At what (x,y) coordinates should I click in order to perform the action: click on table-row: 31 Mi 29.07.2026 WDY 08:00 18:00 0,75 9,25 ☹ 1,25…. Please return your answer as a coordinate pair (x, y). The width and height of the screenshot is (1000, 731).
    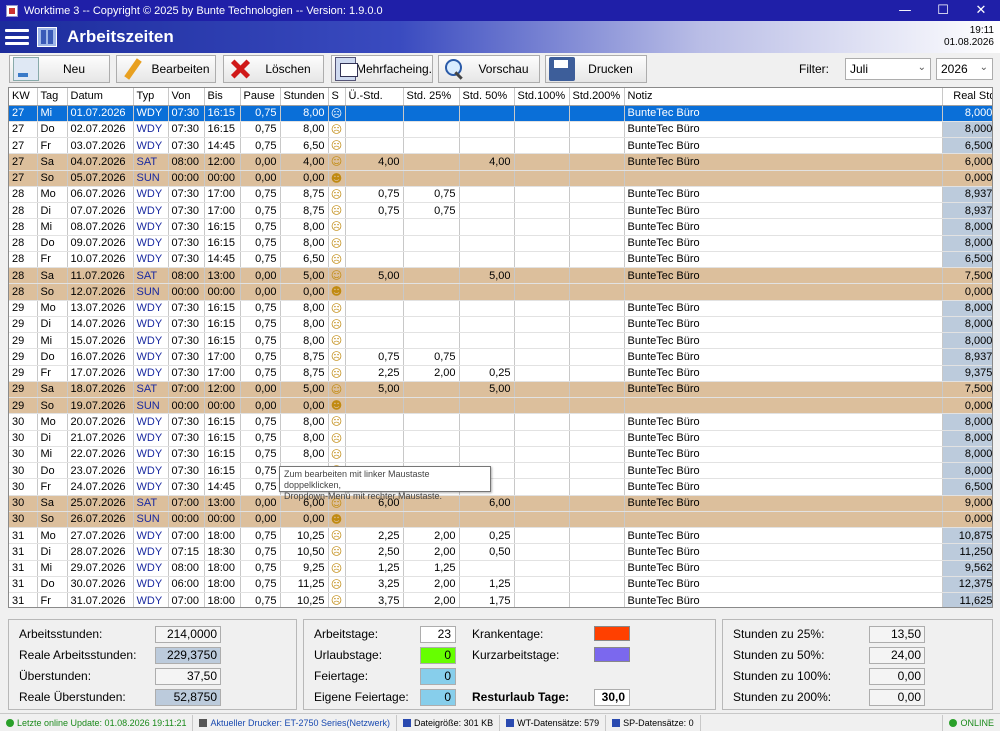
    Looking at the image, I should click on (500, 568).